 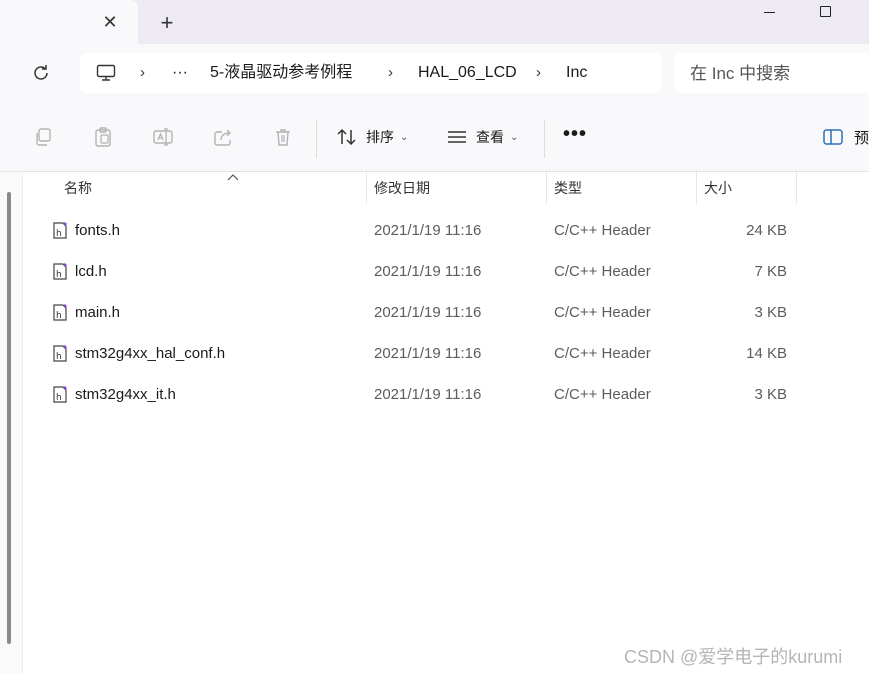 I want to click on breadcrumb-item: 5-液晶驱动参考例程, so click(x=281, y=73).